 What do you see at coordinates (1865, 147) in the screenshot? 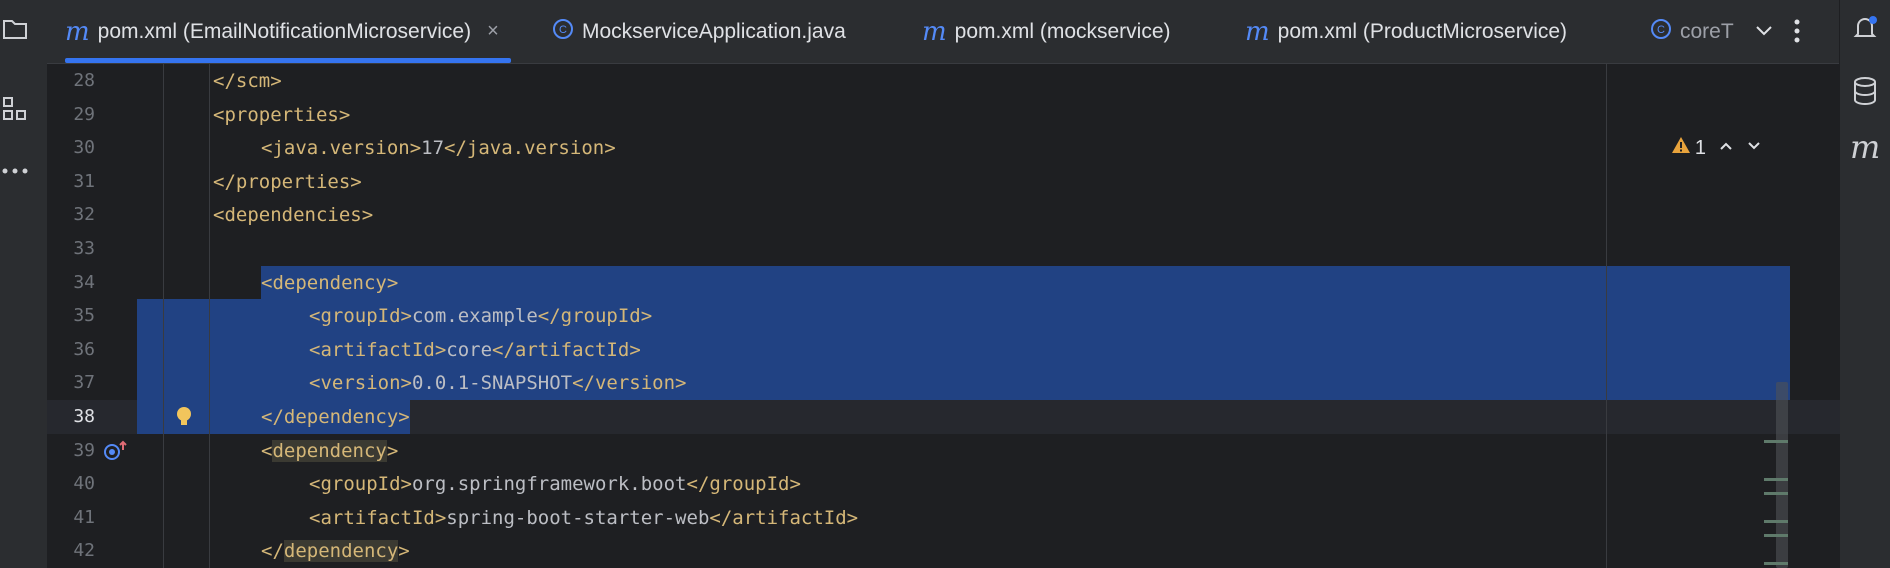
I see `maven-tool-icon: m` at bounding box center [1865, 147].